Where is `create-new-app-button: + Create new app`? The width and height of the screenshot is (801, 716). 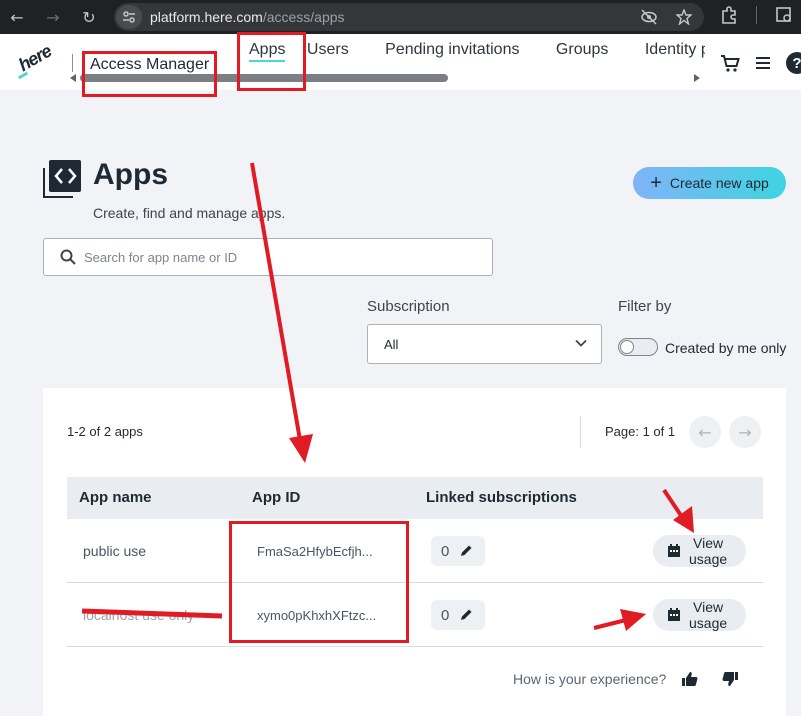 create-new-app-button: + Create new app is located at coordinates (709, 183).